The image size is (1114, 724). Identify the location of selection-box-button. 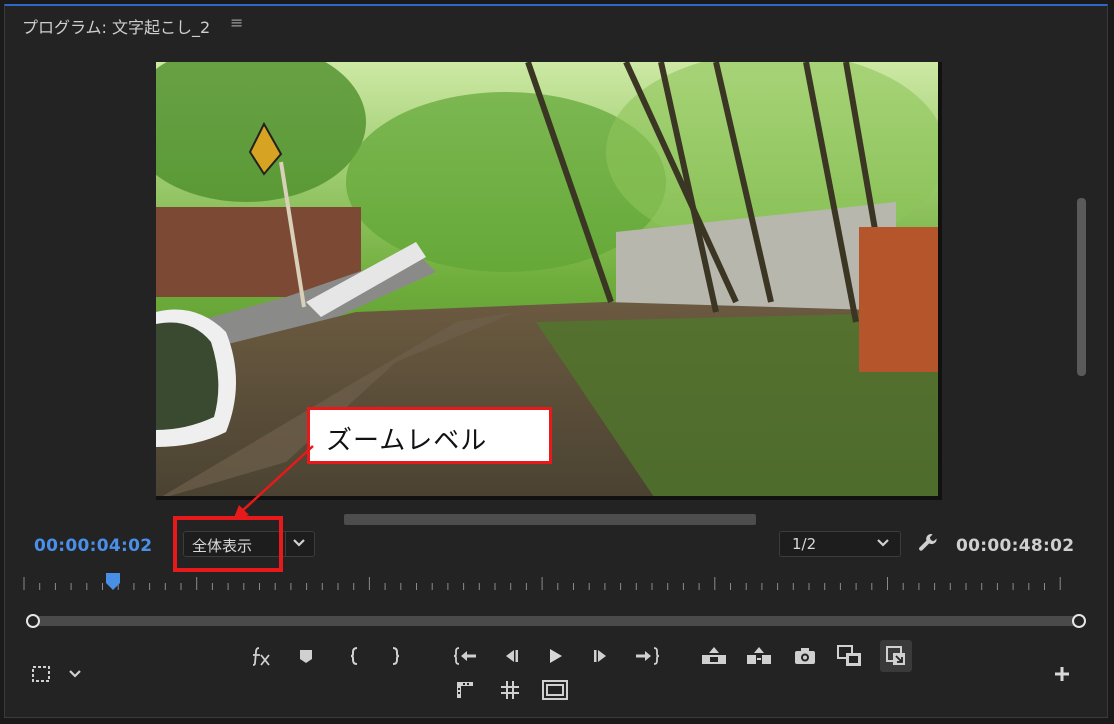
(41, 674).